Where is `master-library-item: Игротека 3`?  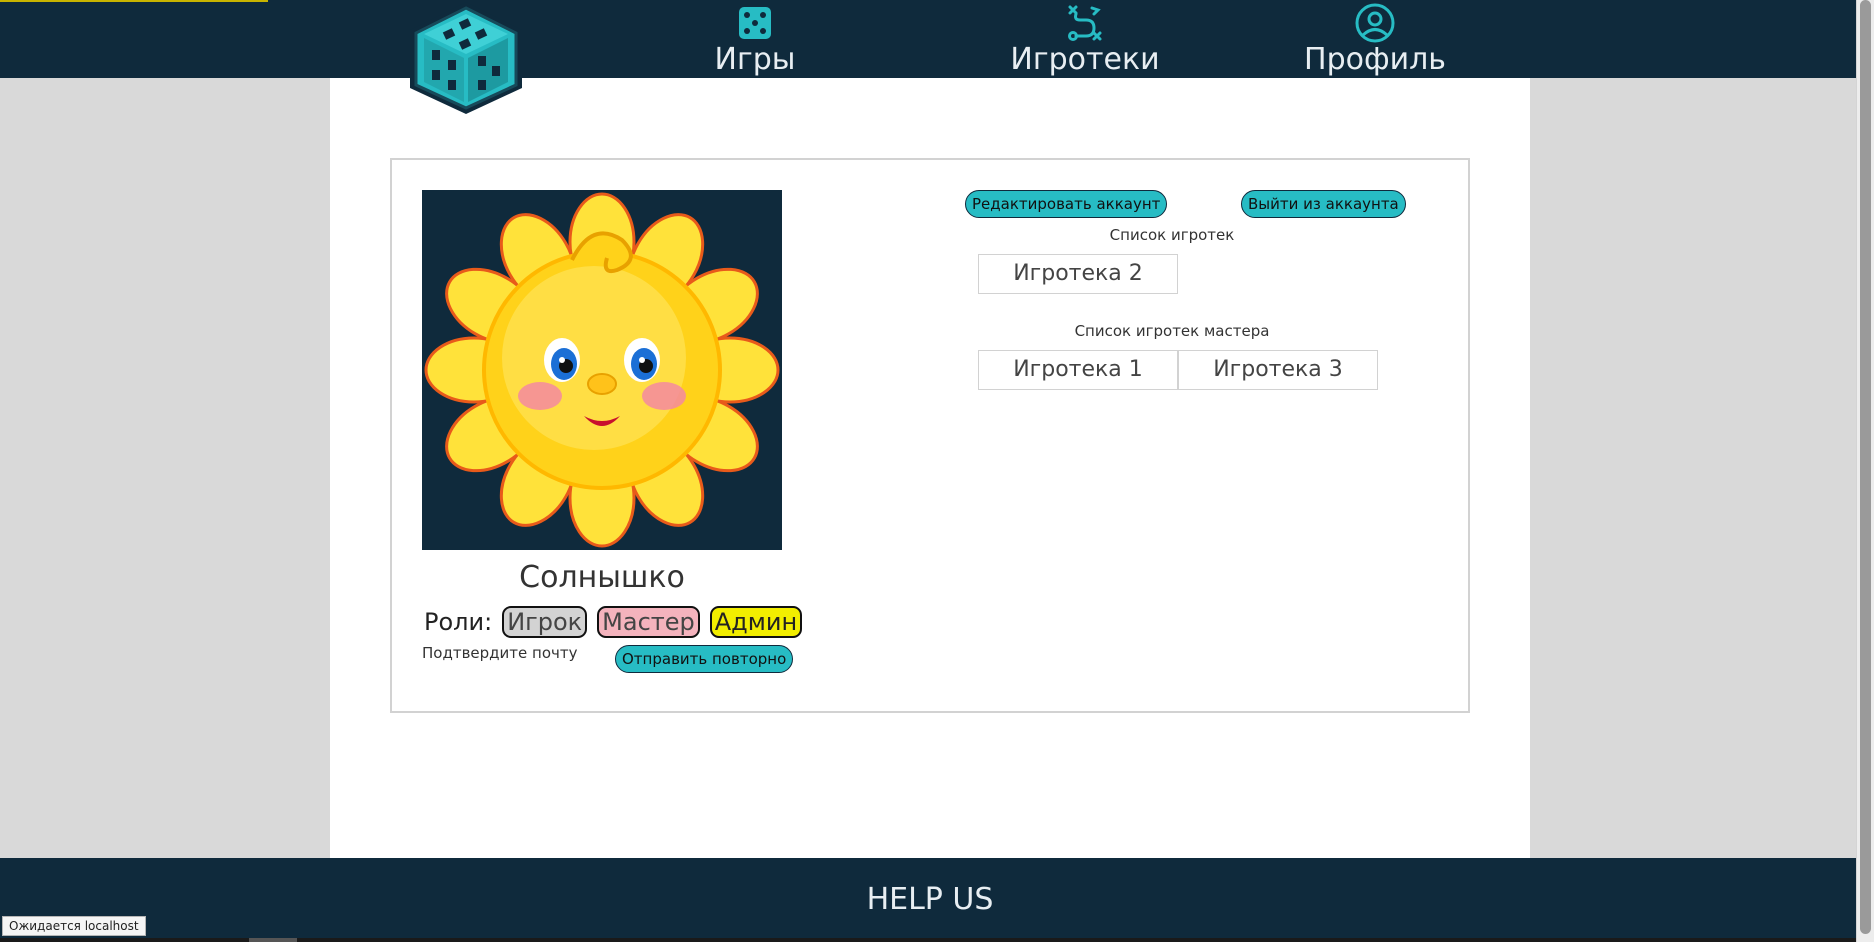
master-library-item: Игротека 3 is located at coordinates (1278, 370).